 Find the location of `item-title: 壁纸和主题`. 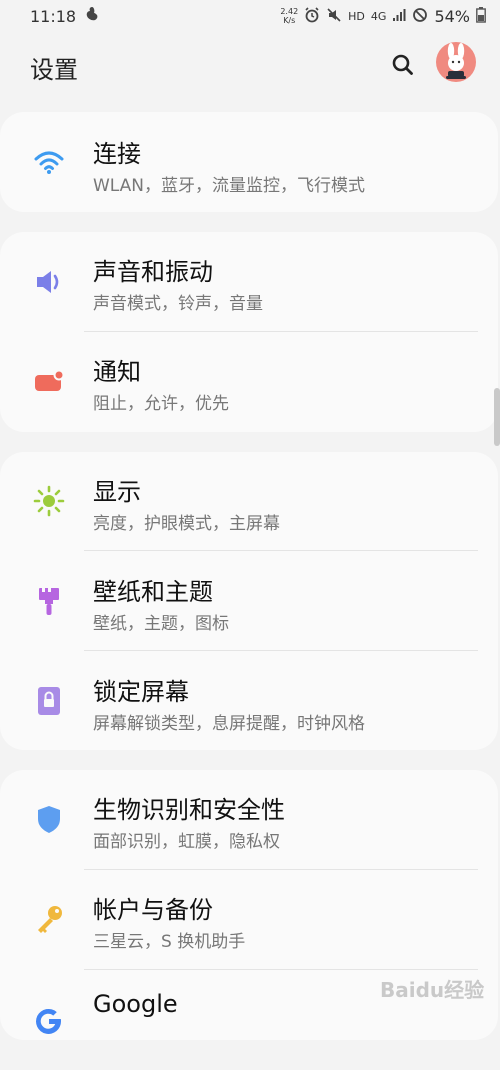

item-title: 壁纸和主题 is located at coordinates (153, 592).